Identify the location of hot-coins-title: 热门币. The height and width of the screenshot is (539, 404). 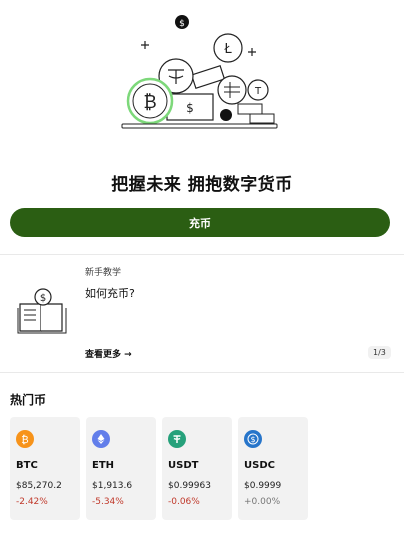
(28, 400).